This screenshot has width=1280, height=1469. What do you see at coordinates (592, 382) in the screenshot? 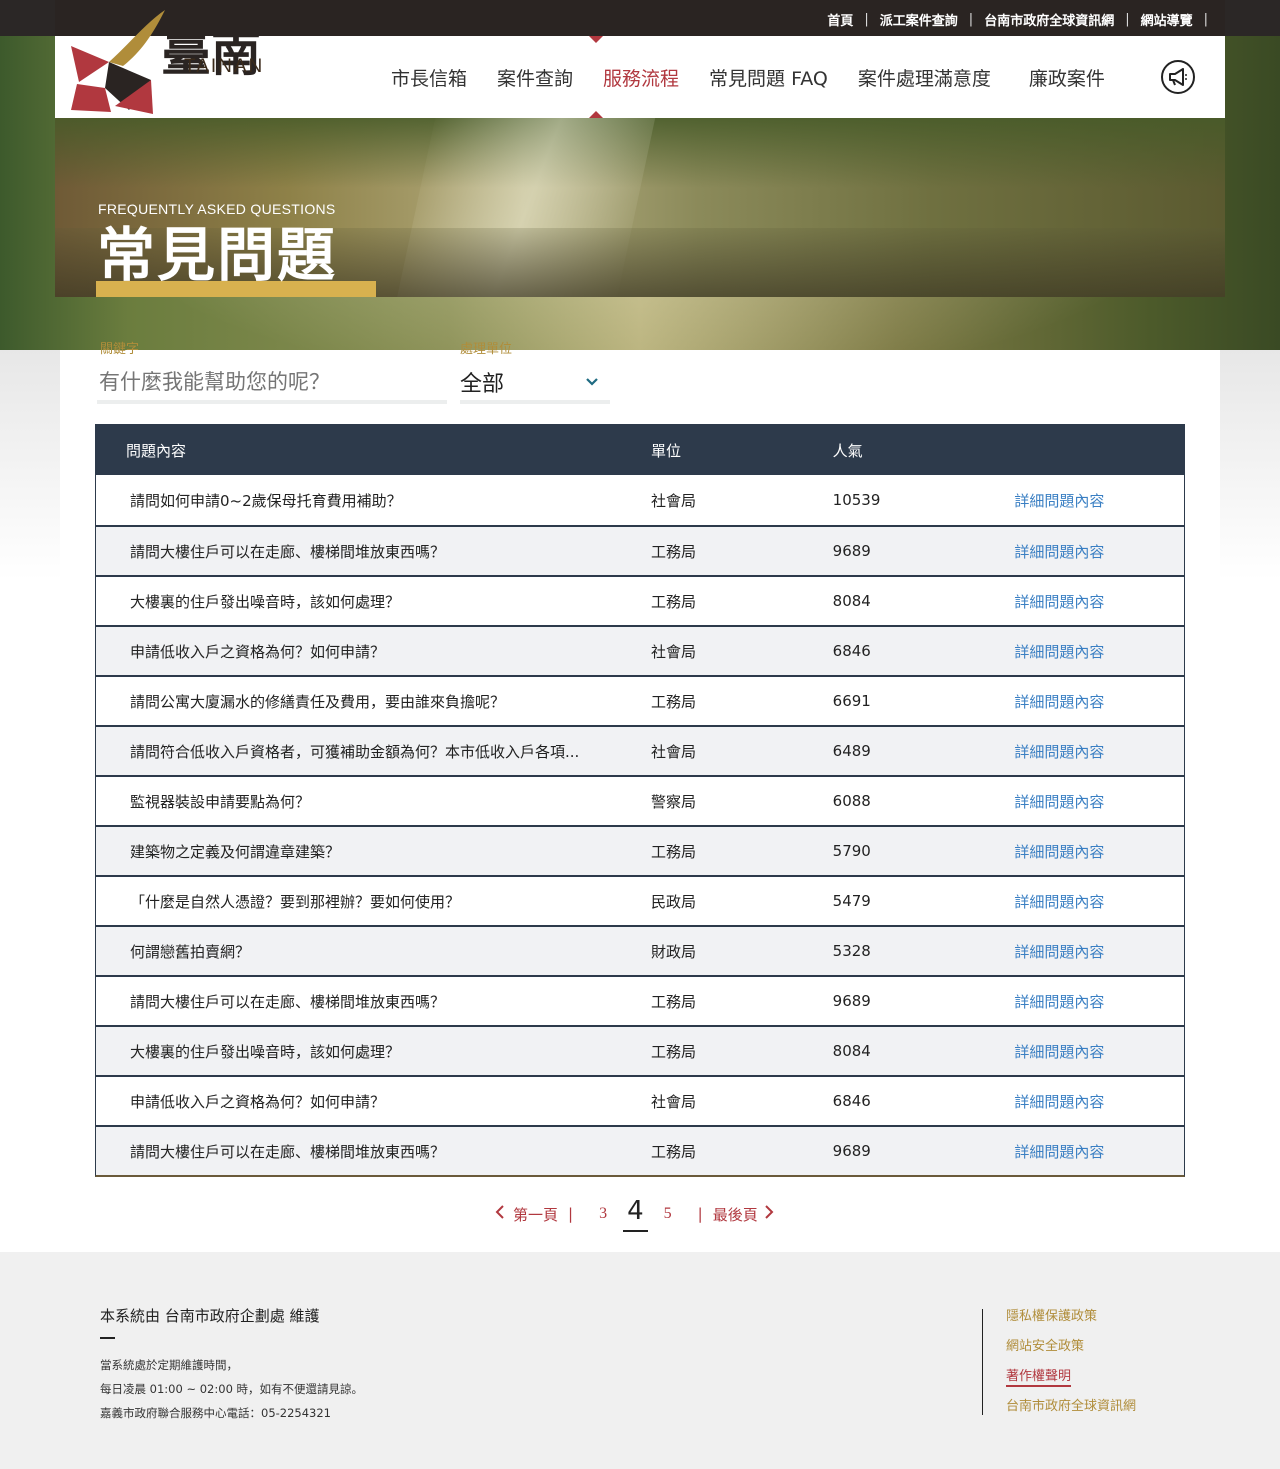
I see `chevron-down-icon` at bounding box center [592, 382].